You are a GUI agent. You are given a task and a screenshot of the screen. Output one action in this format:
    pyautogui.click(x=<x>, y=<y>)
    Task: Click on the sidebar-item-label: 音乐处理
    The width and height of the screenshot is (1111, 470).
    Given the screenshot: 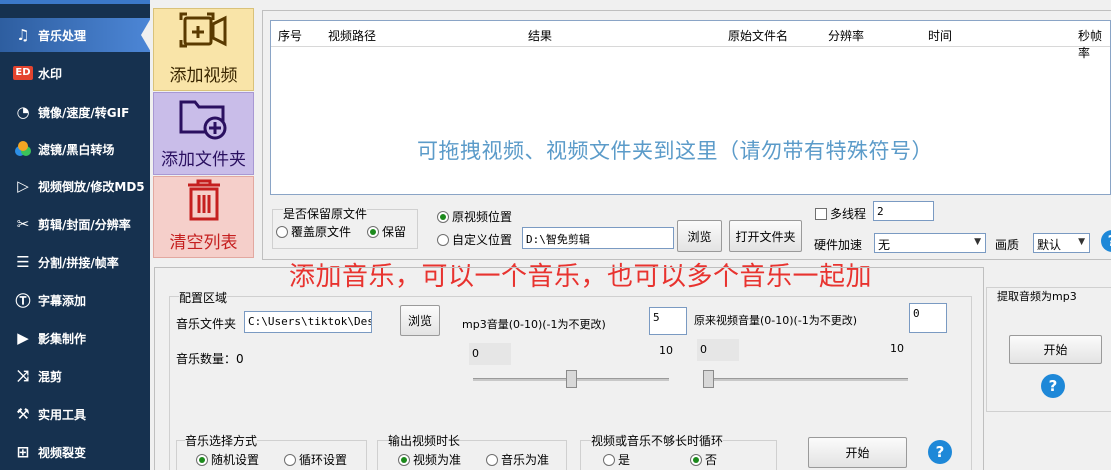 What is the action you would take?
    pyautogui.click(x=62, y=35)
    